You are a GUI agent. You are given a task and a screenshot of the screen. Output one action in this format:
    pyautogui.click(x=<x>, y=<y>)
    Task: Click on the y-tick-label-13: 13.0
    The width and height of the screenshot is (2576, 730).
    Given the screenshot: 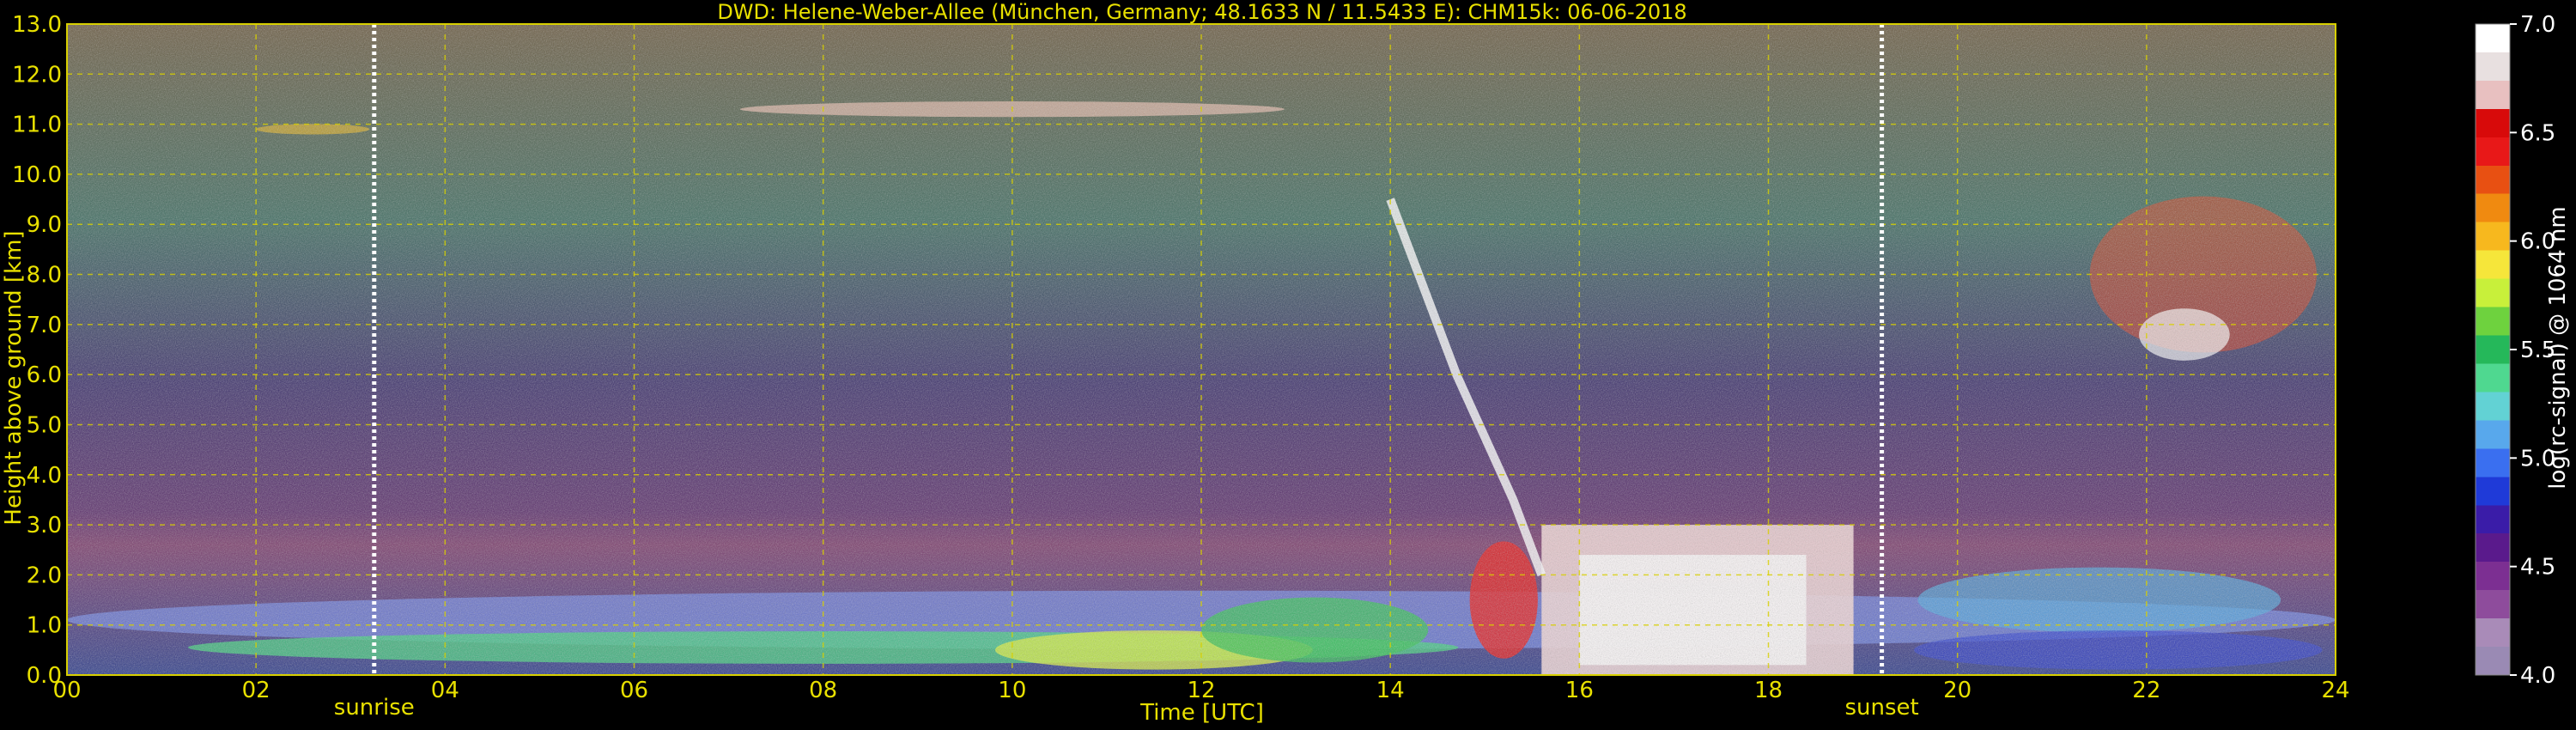 What is the action you would take?
    pyautogui.click(x=37, y=25)
    